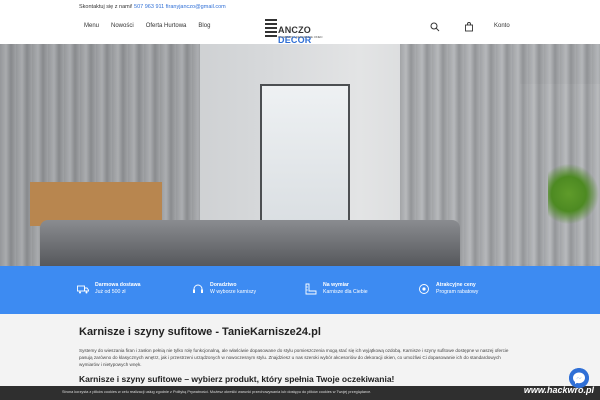  I want to click on main-nav: Menu Nowości Oferta Hurtowa Blog, so click(147, 26).